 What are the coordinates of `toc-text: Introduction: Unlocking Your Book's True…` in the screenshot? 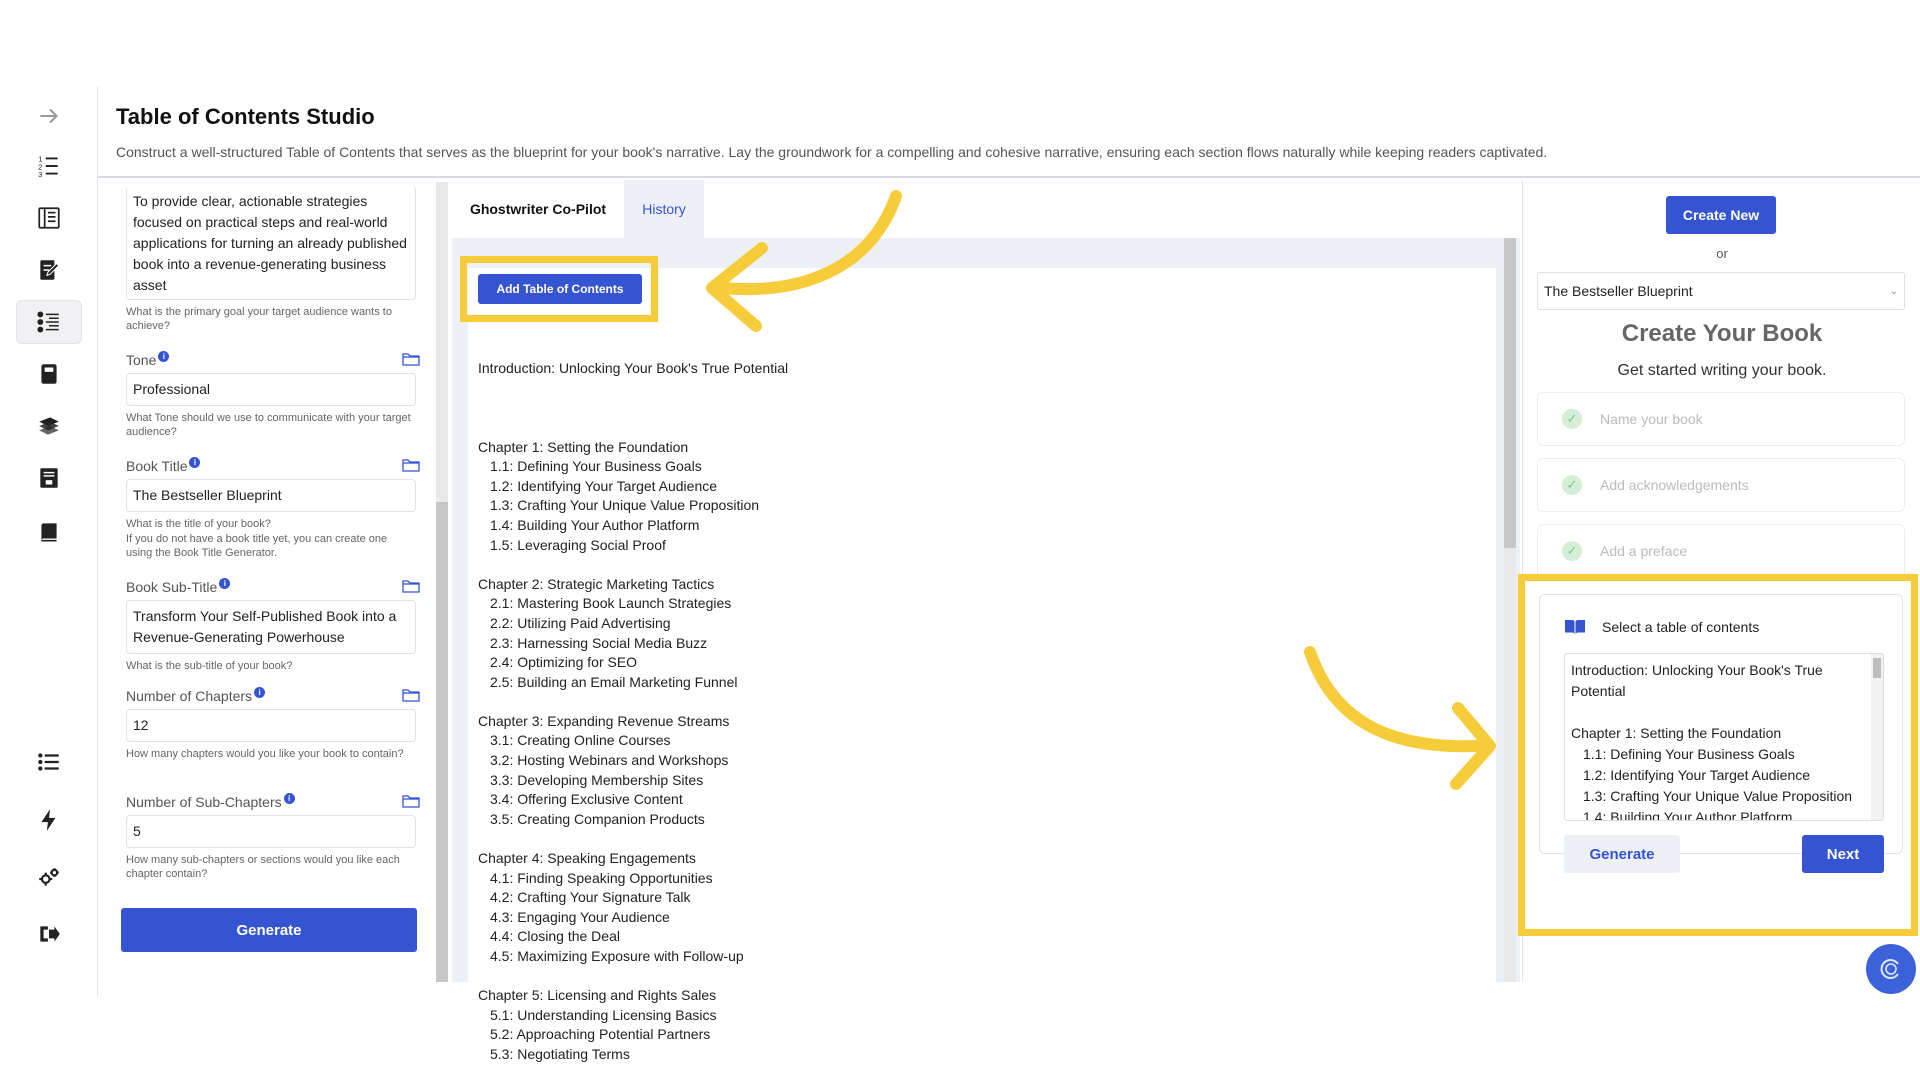 It's located at (633, 692).